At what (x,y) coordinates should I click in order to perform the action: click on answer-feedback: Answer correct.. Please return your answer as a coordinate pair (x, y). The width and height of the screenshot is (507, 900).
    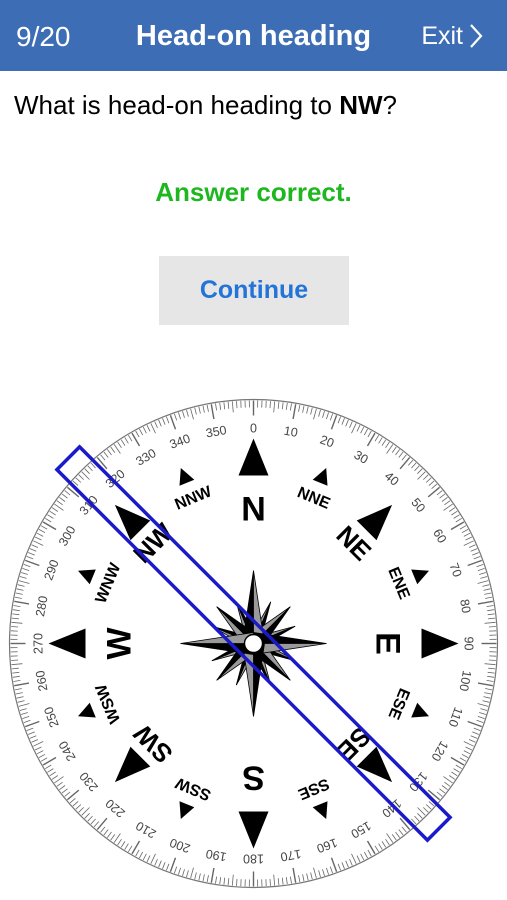
    Looking at the image, I should click on (253, 192).